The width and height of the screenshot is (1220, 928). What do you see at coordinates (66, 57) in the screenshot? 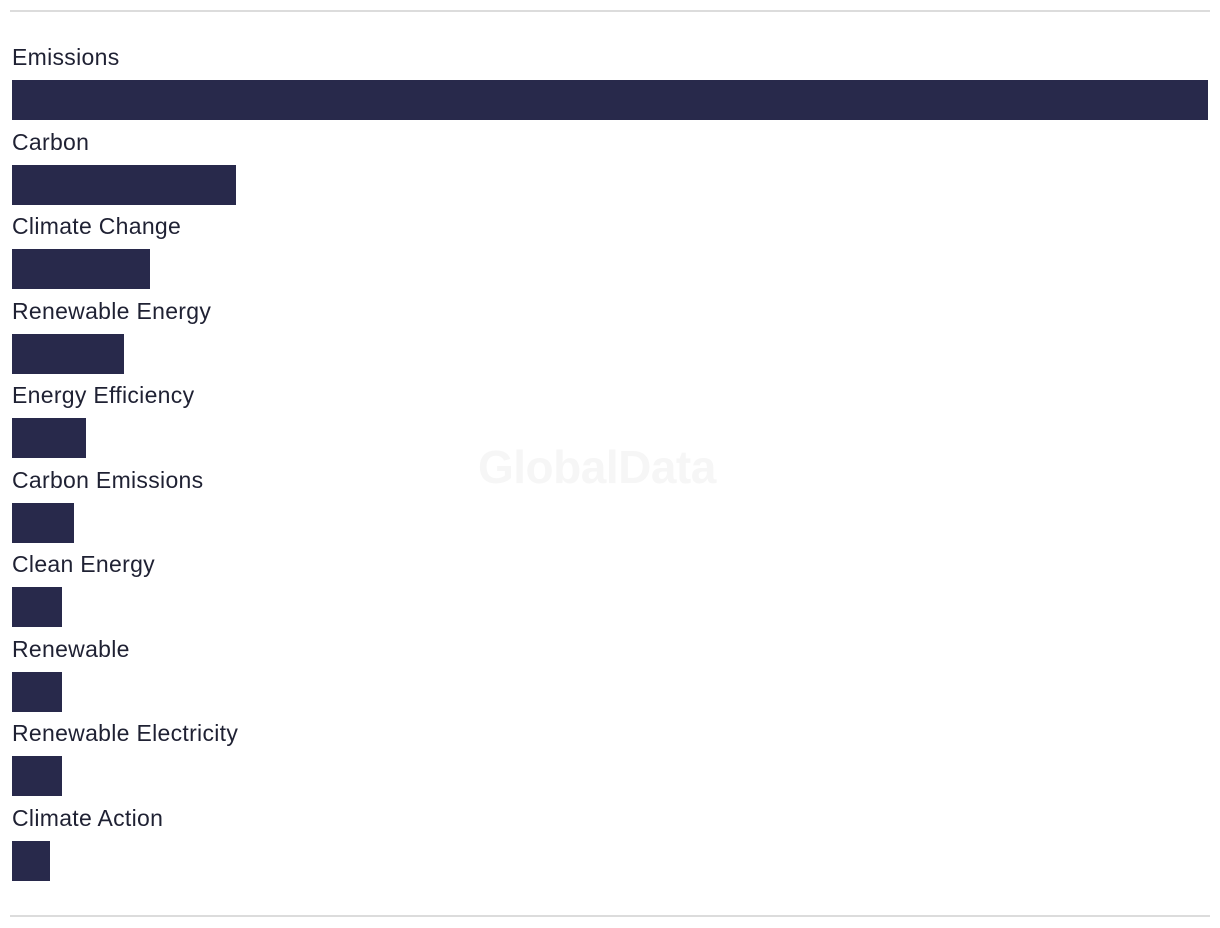
I see `bar-label: Emissions` at bounding box center [66, 57].